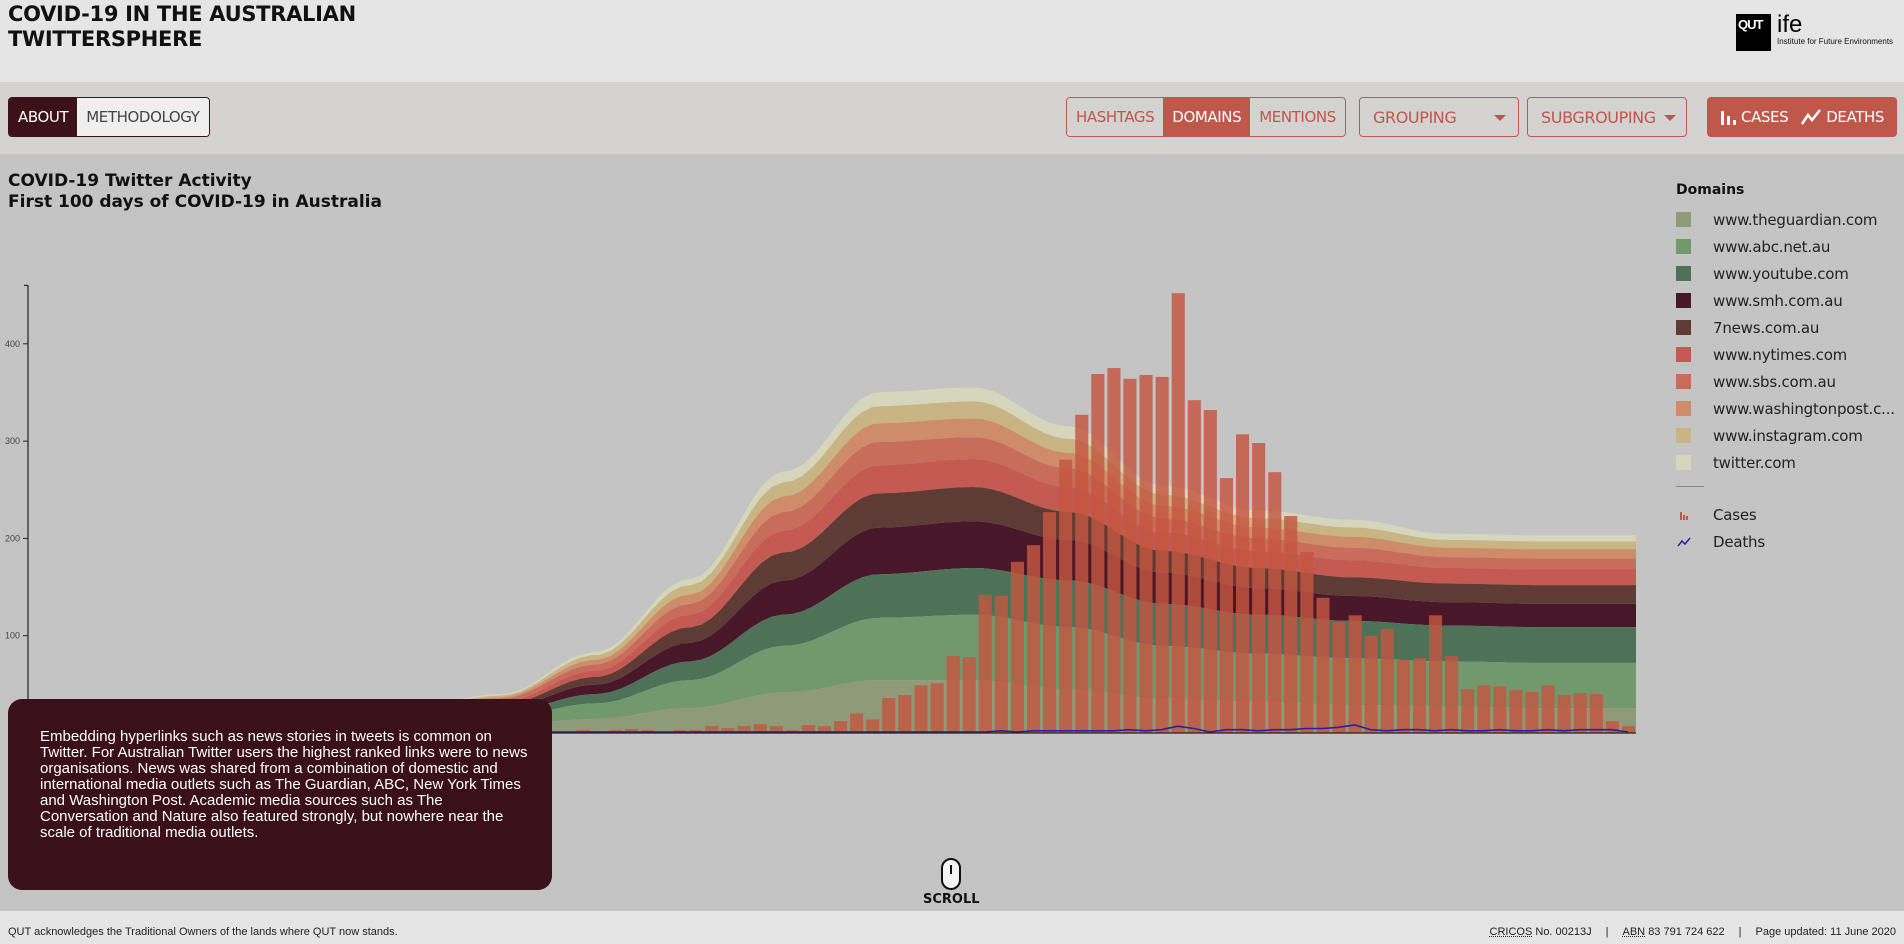  I want to click on legend-item-domain: twitter.com, so click(1785, 462).